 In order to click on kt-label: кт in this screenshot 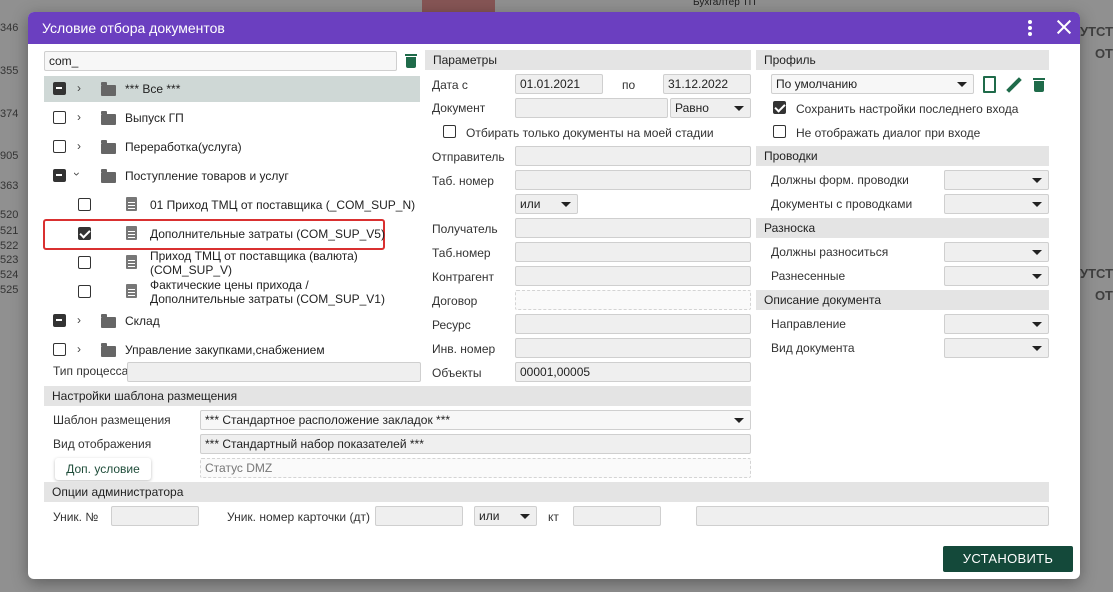, I will do `click(553, 517)`.